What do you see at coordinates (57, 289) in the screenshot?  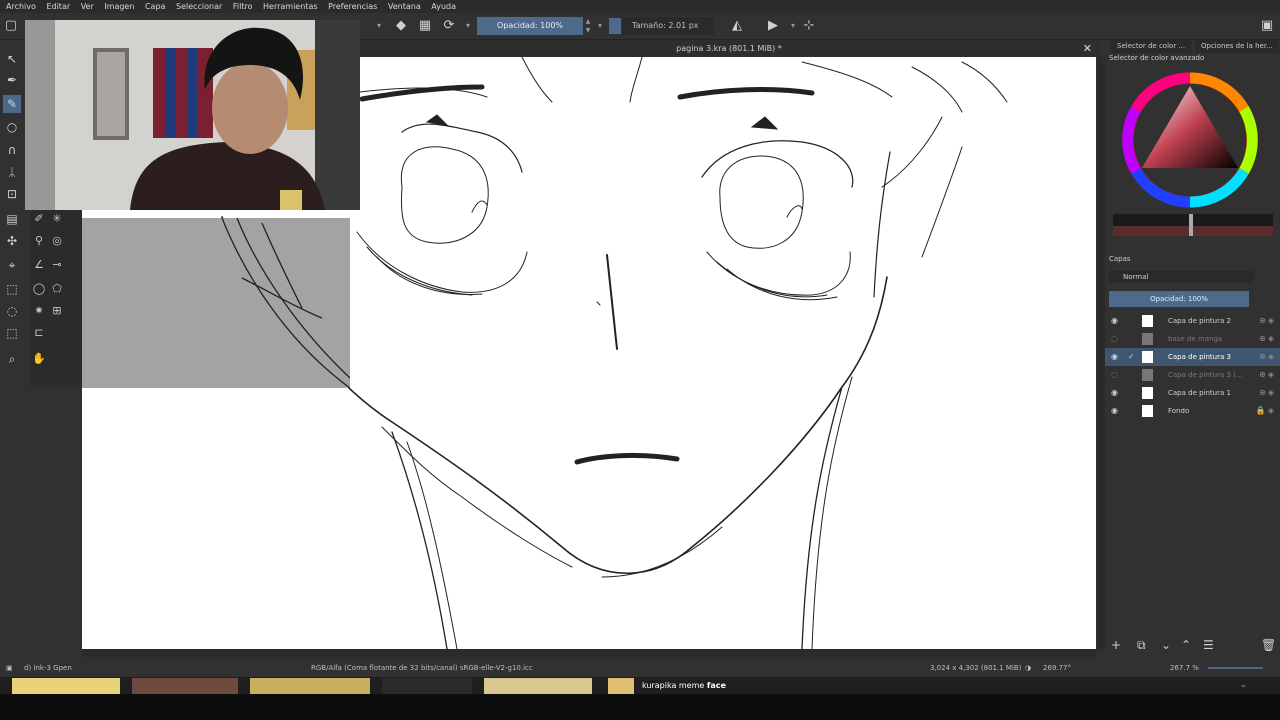 I see `polygon-select-icon: ⬠` at bounding box center [57, 289].